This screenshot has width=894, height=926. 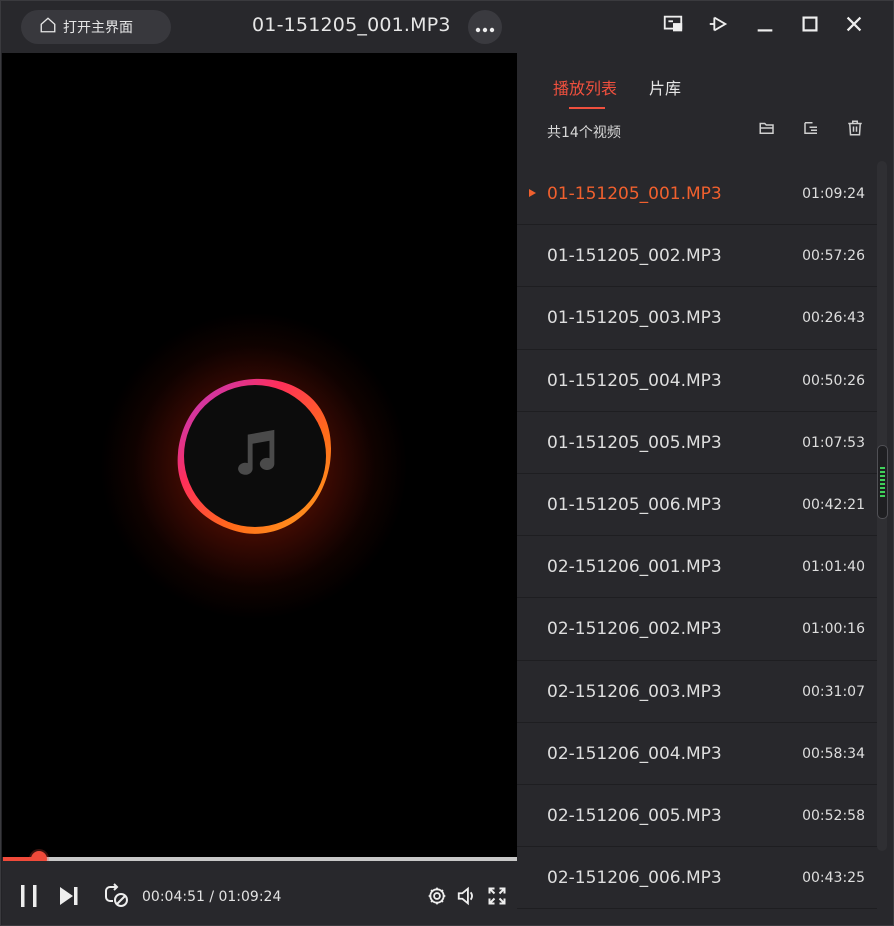 I want to click on more-icon, so click(x=485, y=27).